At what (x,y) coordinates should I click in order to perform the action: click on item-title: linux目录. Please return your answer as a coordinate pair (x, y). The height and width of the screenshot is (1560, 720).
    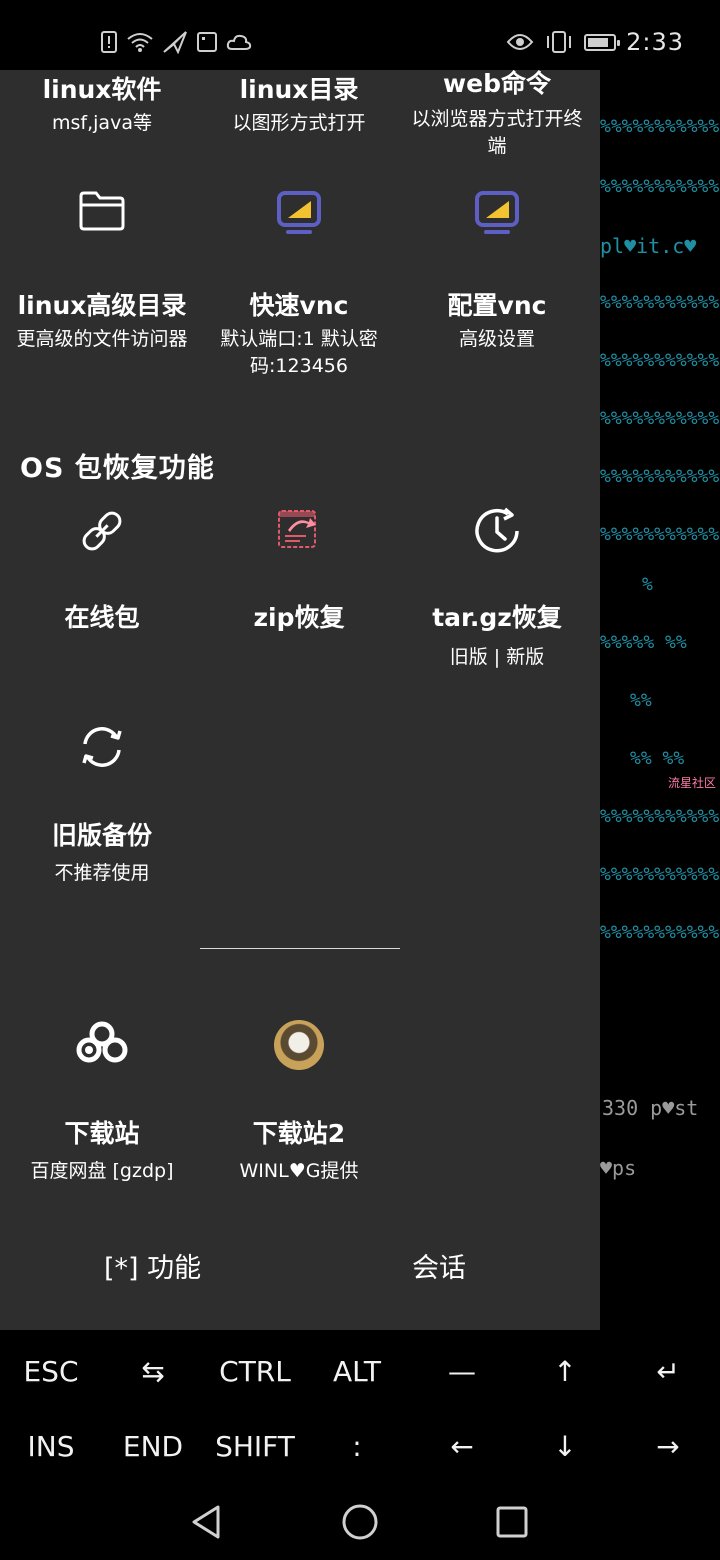
    Looking at the image, I should click on (299, 89).